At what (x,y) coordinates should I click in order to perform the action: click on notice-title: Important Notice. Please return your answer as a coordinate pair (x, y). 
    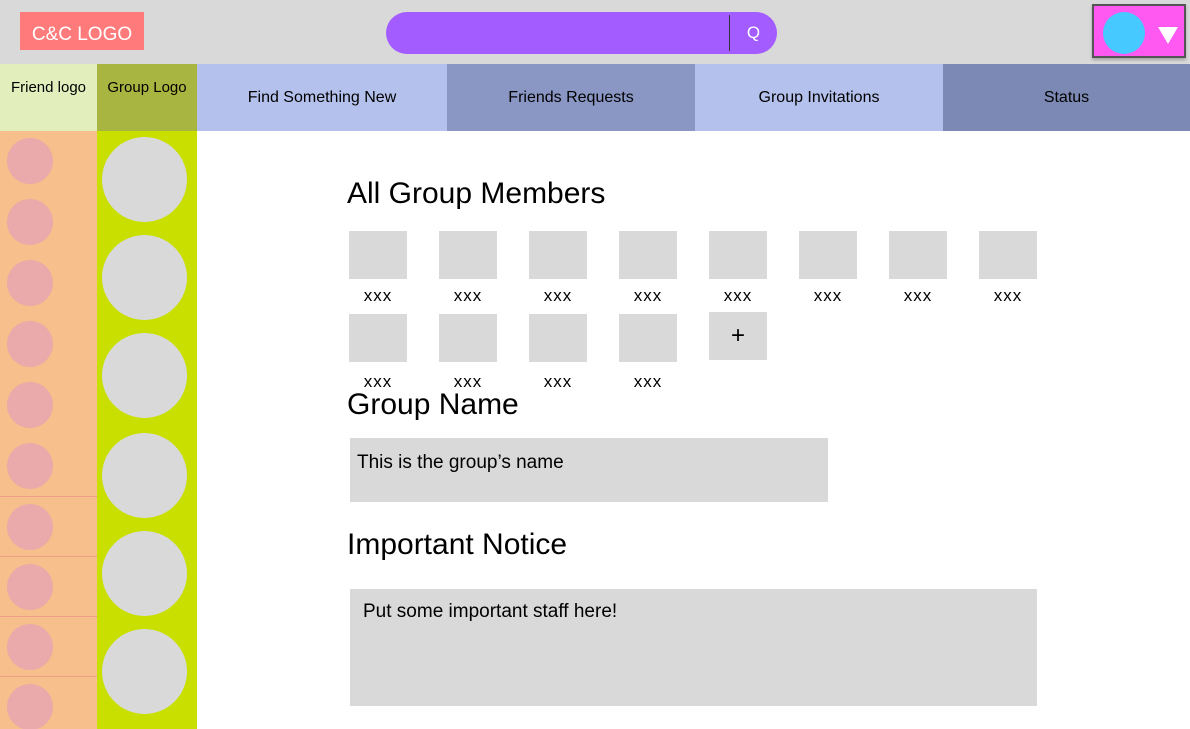
    Looking at the image, I should click on (457, 544).